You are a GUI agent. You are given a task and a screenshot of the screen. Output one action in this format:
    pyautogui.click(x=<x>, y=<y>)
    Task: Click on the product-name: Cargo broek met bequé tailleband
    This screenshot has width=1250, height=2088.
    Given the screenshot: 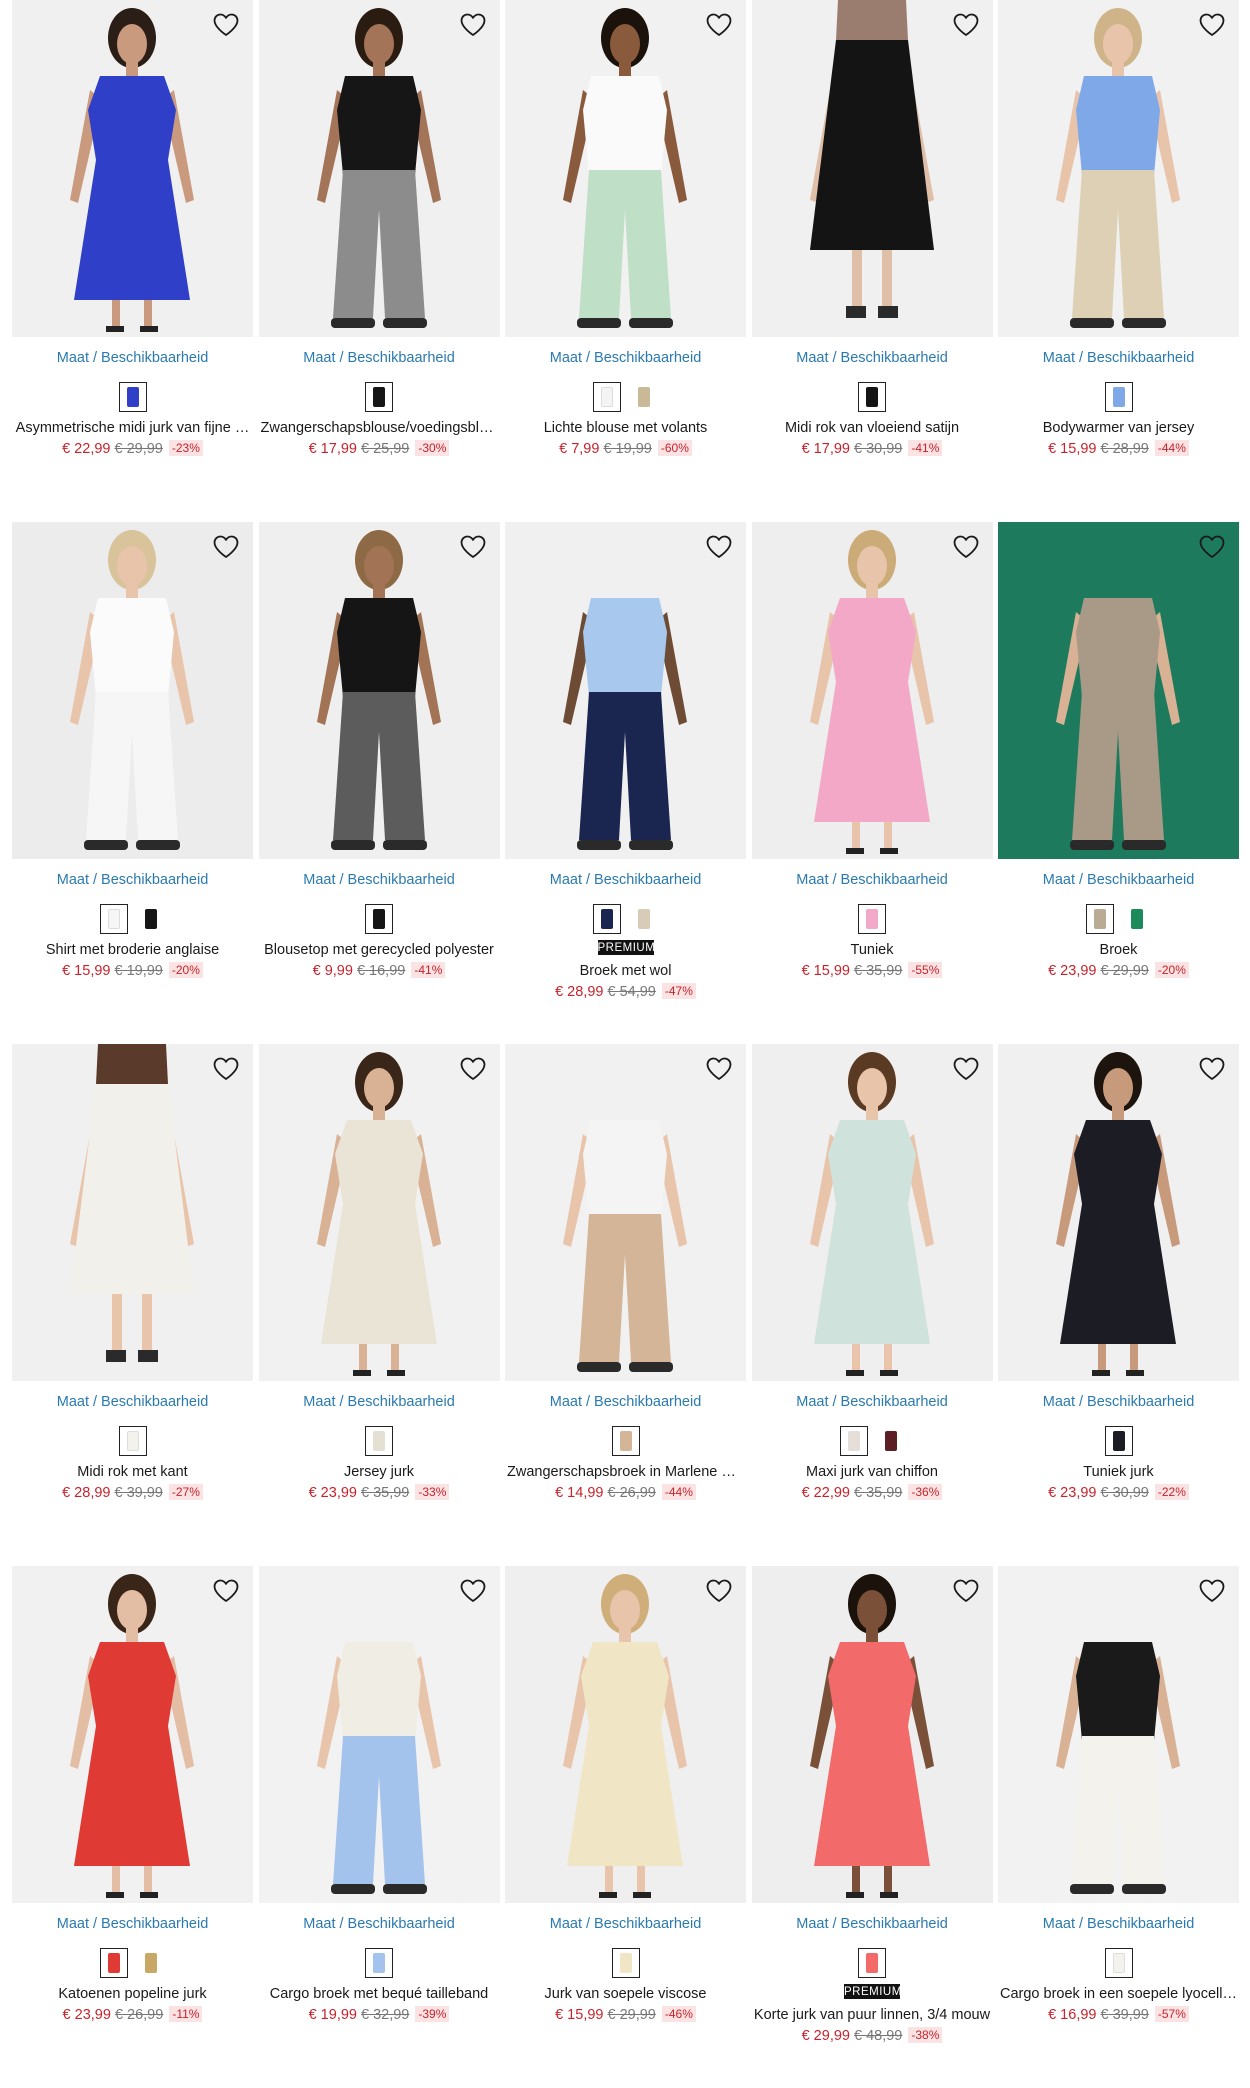 What is the action you would take?
    pyautogui.click(x=379, y=1994)
    